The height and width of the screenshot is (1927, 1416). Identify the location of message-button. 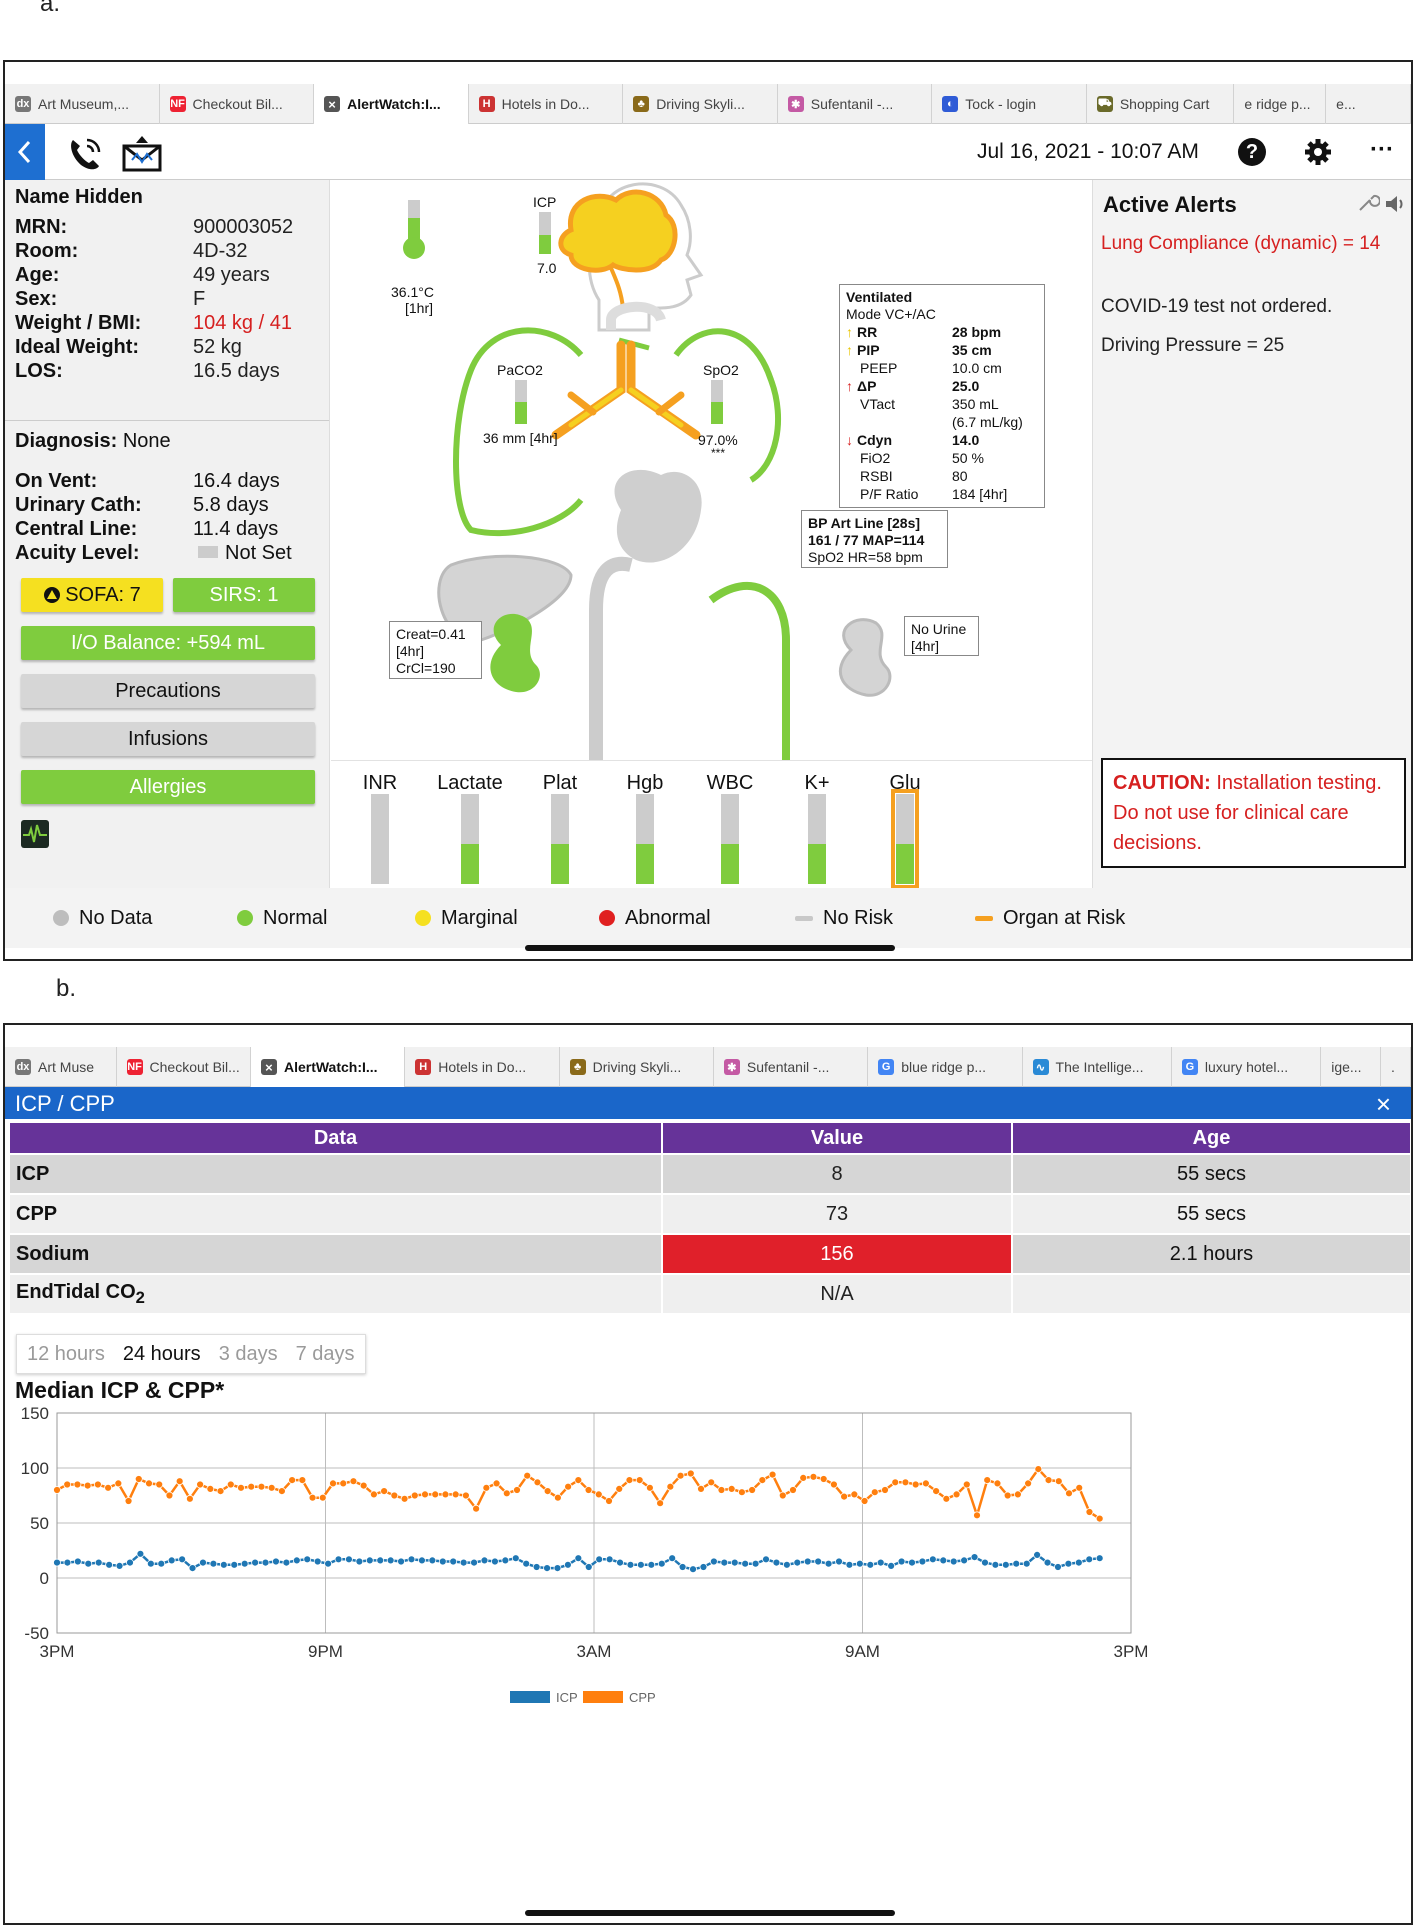
(142, 154).